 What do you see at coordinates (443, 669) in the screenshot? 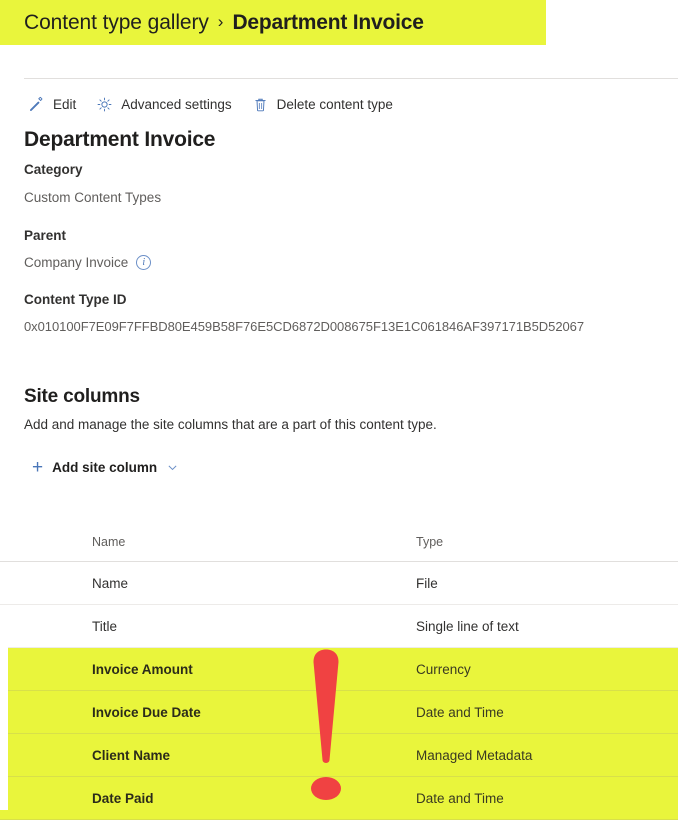
I see `row-type: Currency` at bounding box center [443, 669].